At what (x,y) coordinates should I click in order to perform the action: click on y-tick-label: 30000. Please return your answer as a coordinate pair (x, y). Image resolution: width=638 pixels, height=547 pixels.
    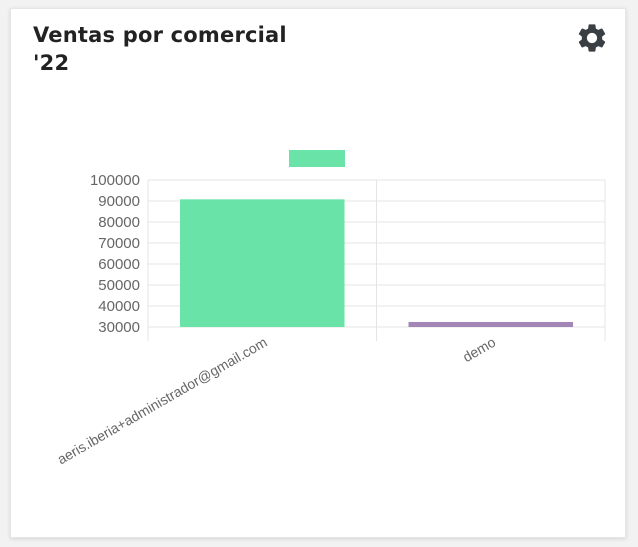
    Looking at the image, I should click on (119, 327).